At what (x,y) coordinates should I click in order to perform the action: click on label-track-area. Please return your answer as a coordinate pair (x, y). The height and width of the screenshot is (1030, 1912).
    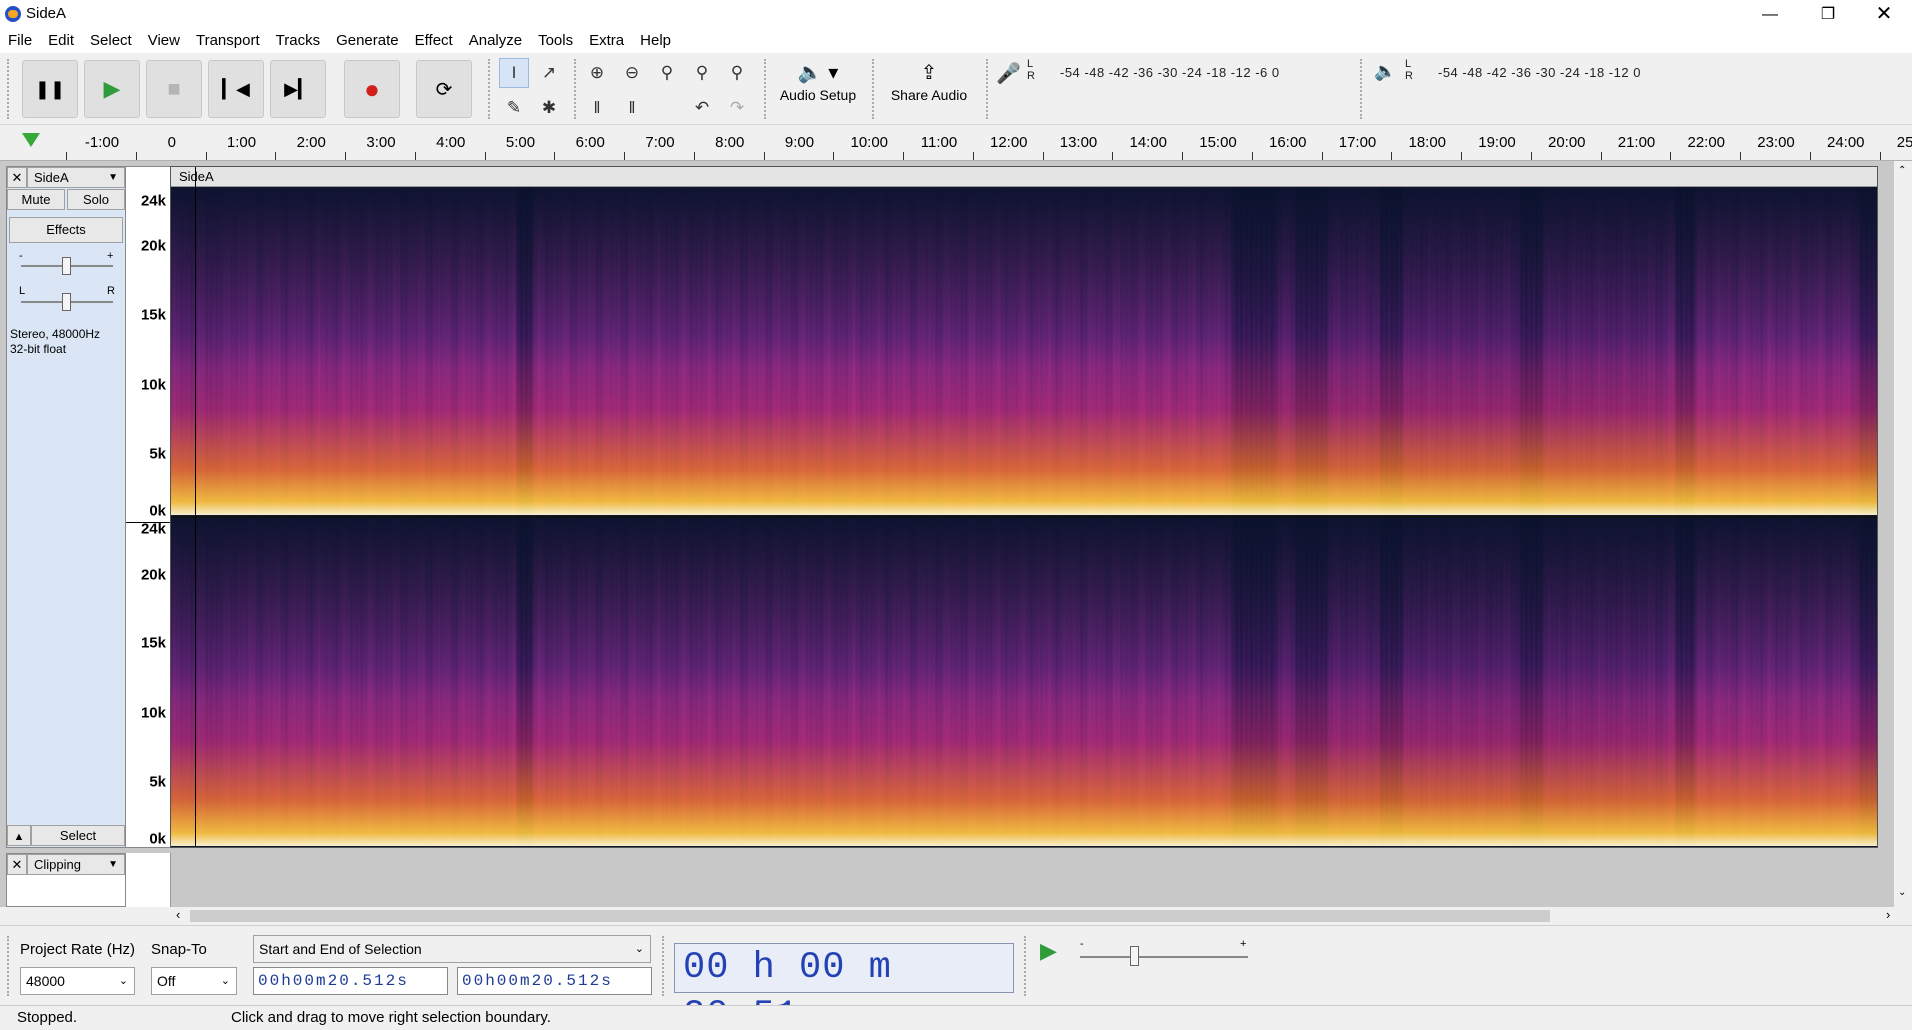
    Looking at the image, I should click on (1032, 880).